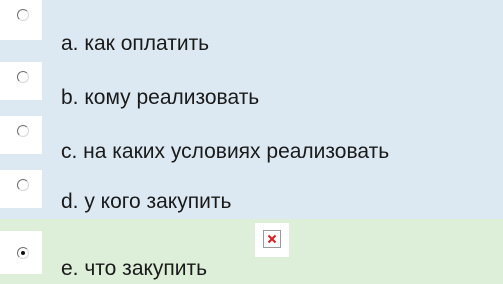  What do you see at coordinates (23, 77) in the screenshot?
I see `radio-button-b` at bounding box center [23, 77].